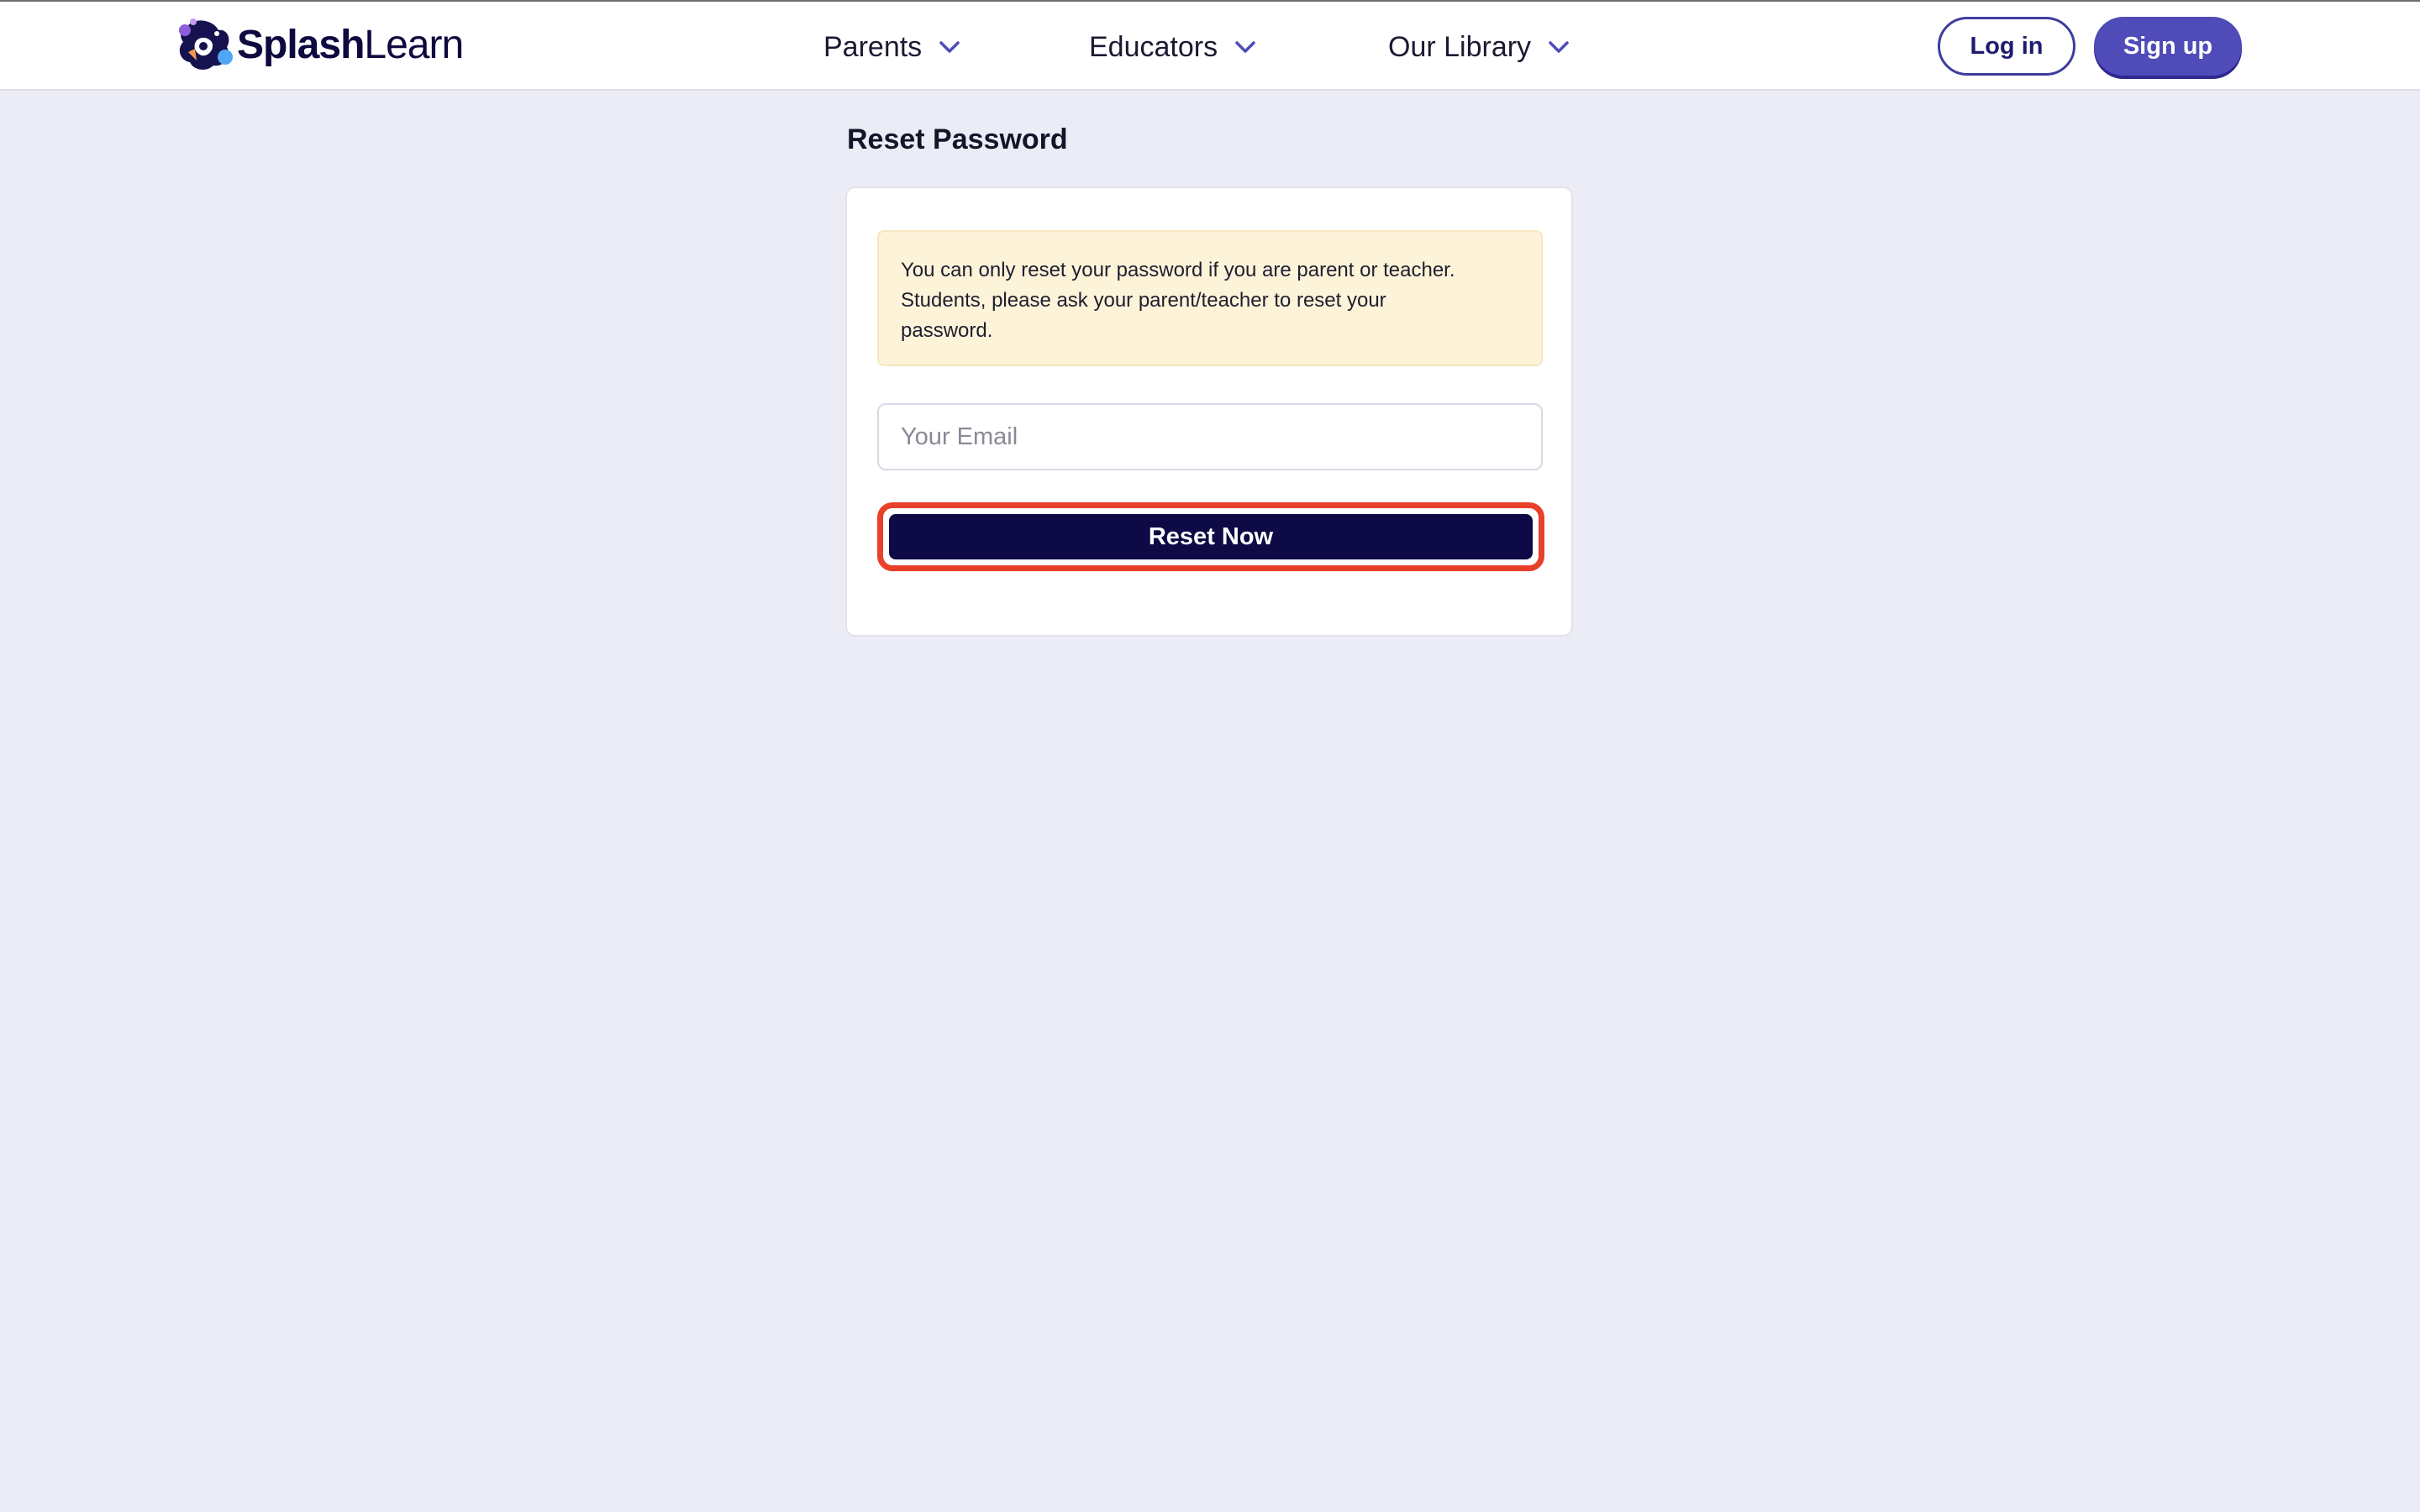 Image resolution: width=2420 pixels, height=1512 pixels. Describe the element at coordinates (1460, 47) in the screenshot. I see `nav-our-library-label: Our Library` at that location.